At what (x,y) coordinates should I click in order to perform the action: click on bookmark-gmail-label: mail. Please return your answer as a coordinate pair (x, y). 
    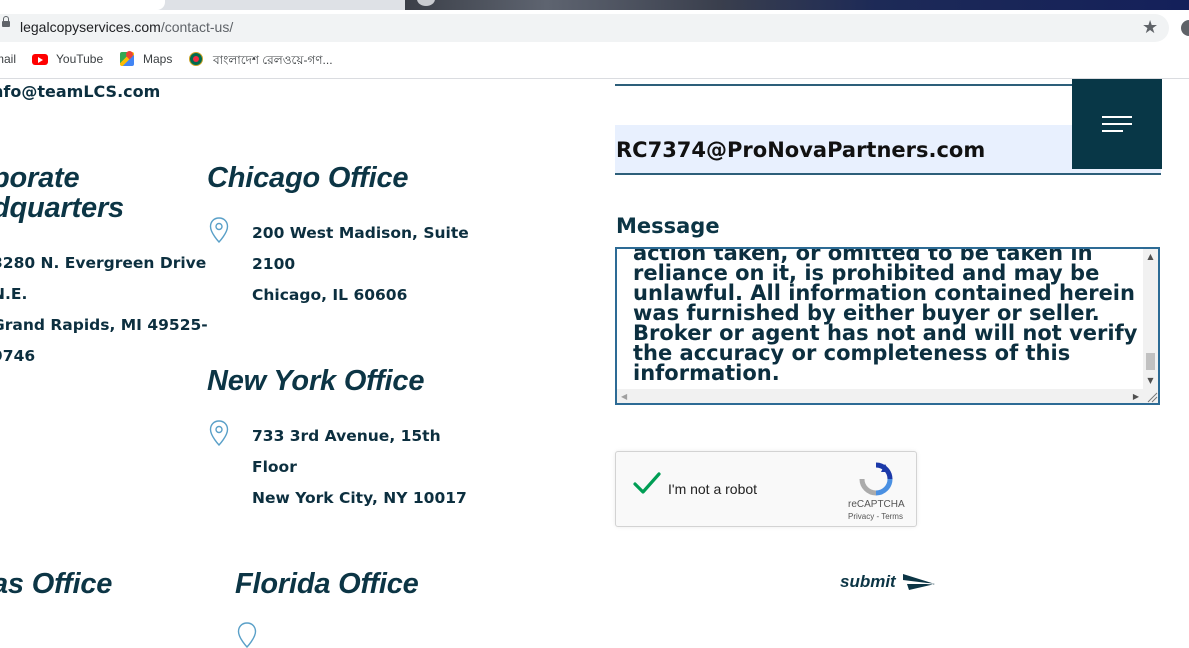
    Looking at the image, I should click on (8, 59).